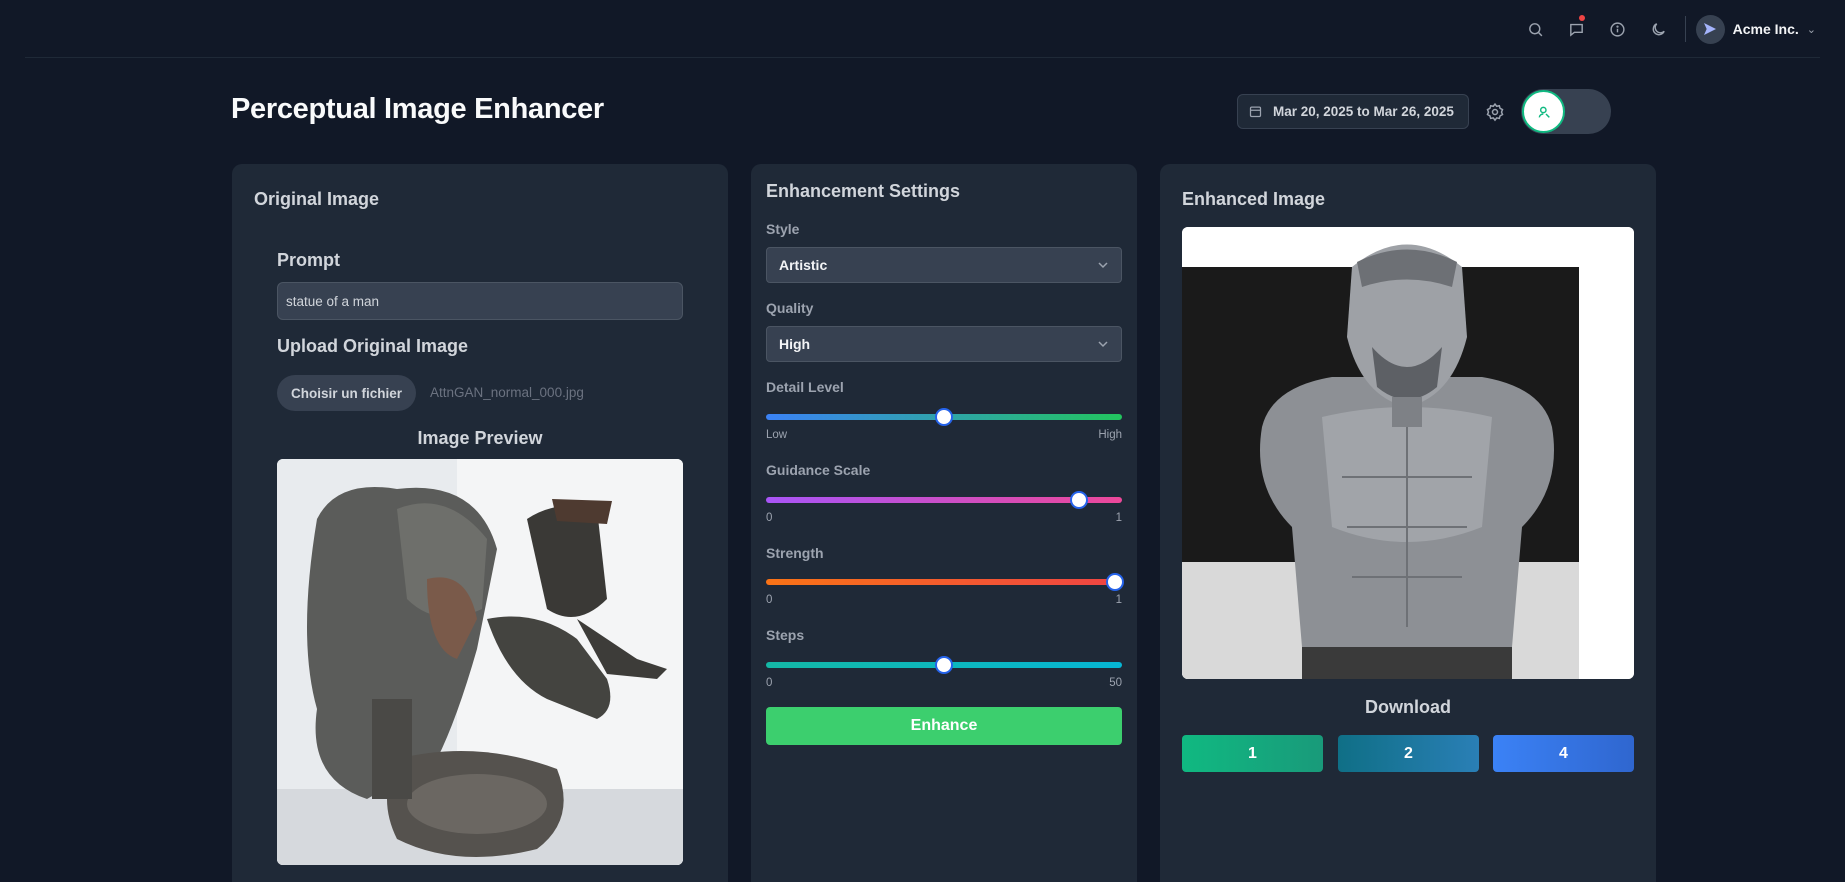 This screenshot has width=1845, height=882. Describe the element at coordinates (1576, 29) in the screenshot. I see `chat-notification-icon` at that location.